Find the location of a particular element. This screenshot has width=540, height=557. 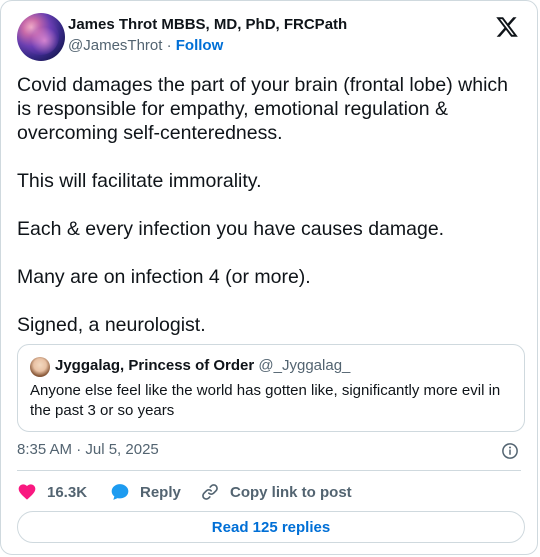

reply-button: Reply is located at coordinates (145, 492).